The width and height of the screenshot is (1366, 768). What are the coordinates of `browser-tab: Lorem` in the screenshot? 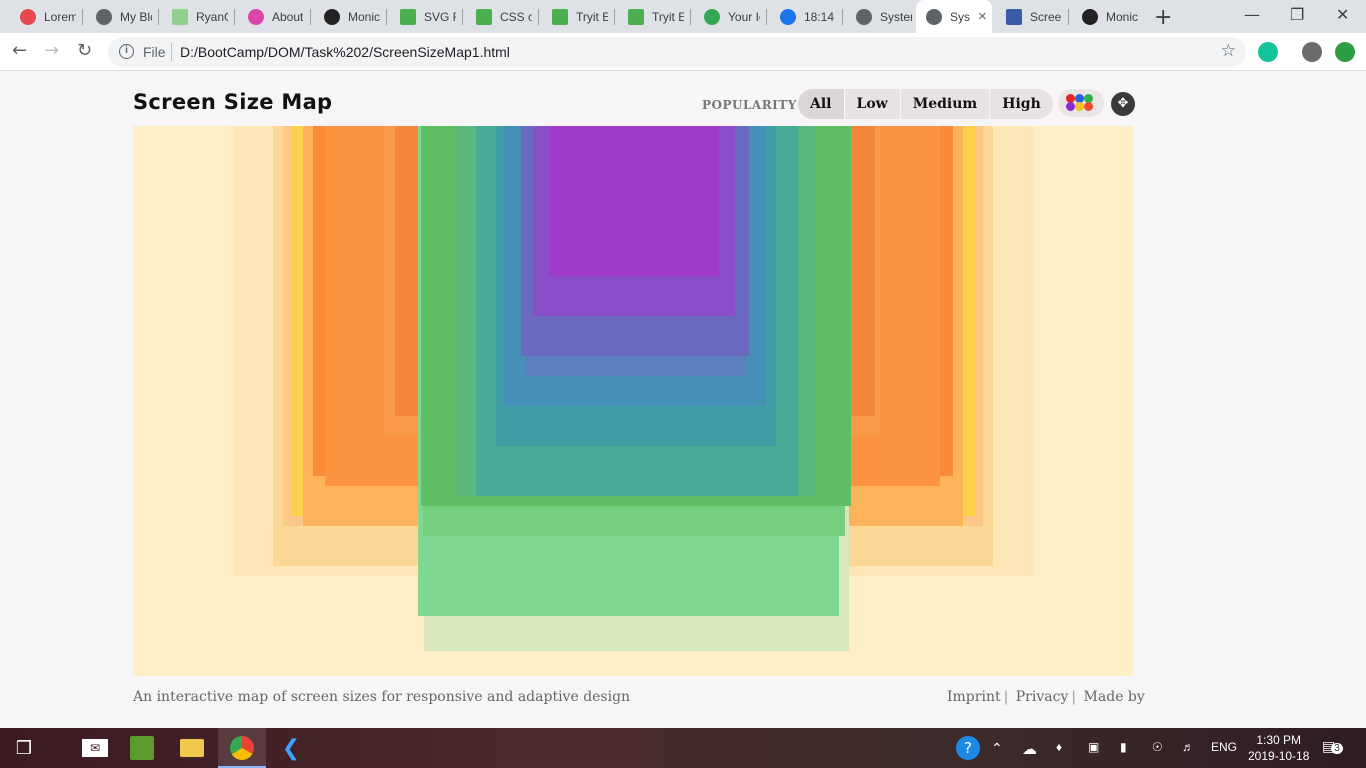 It's located at (43, 16).